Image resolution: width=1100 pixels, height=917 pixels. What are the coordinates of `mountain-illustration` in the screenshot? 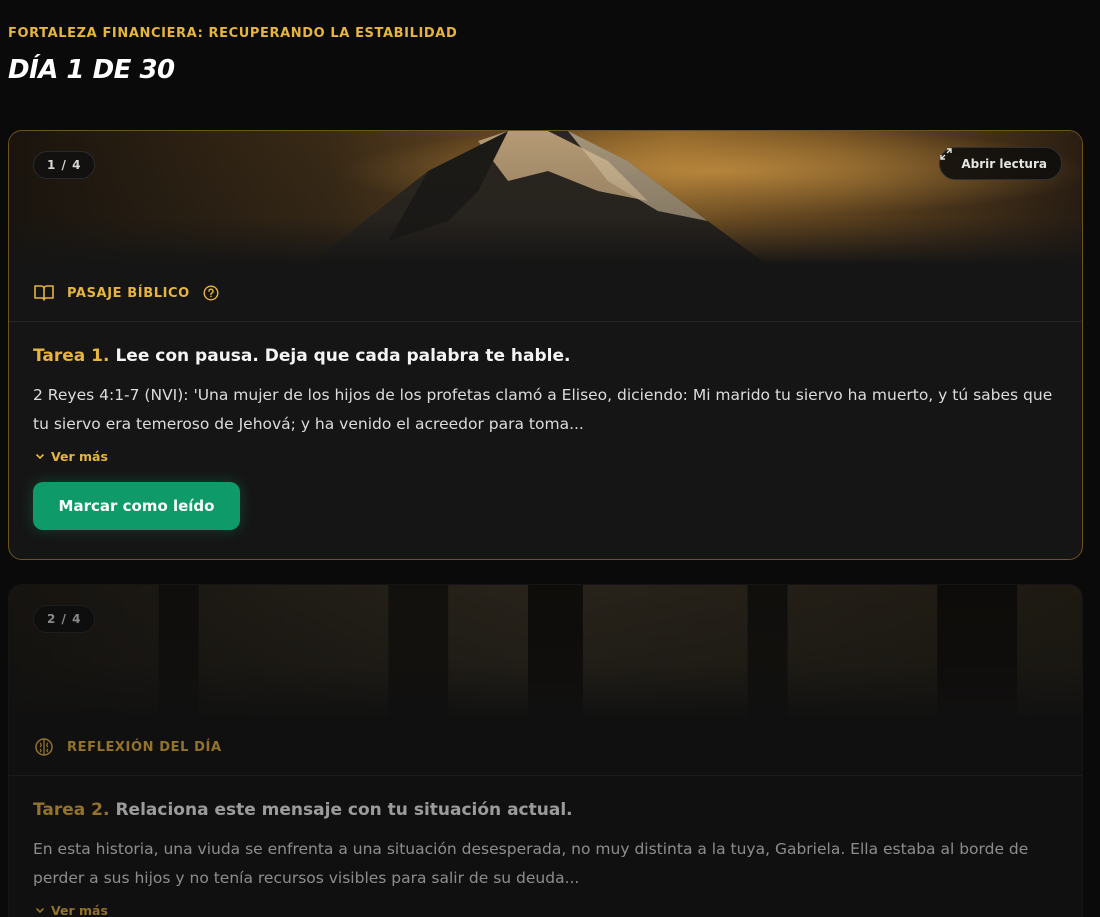 It's located at (545, 198).